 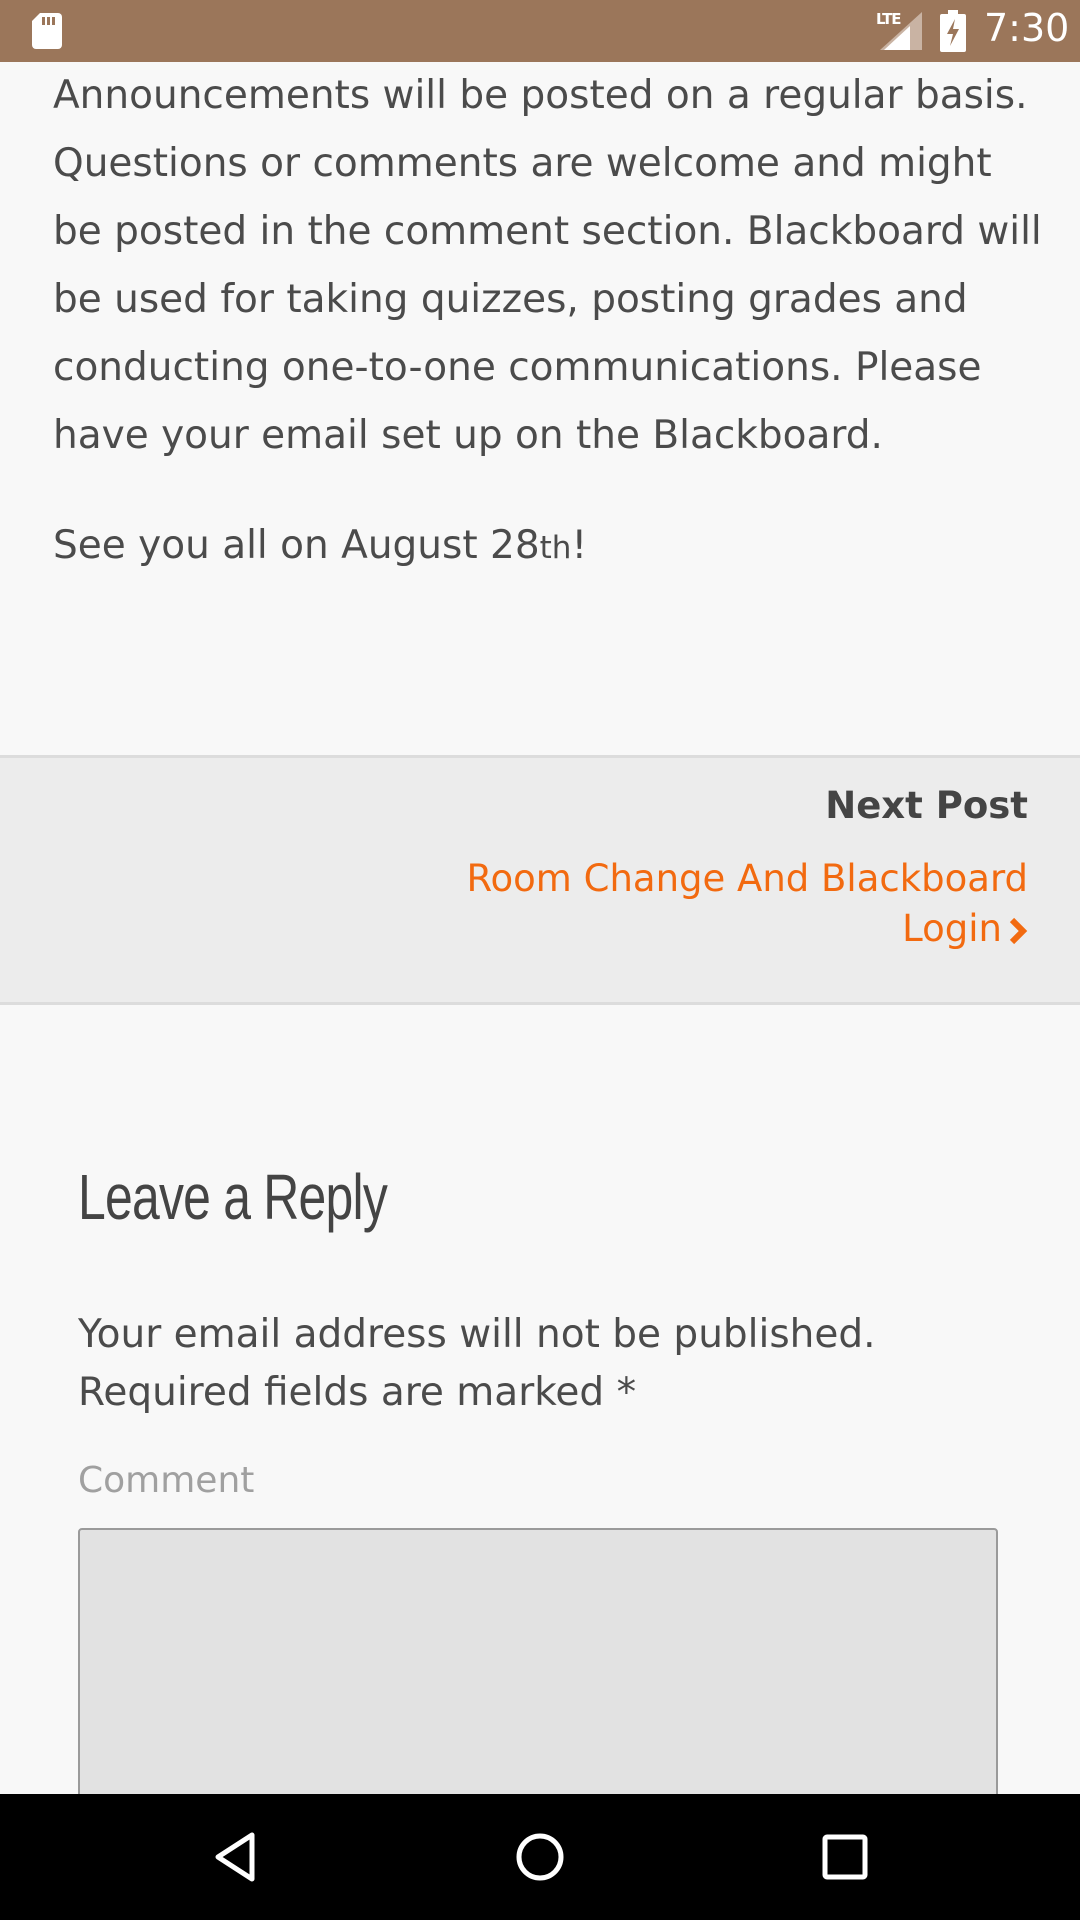 I want to click on signal-icon, so click(x=901, y=31).